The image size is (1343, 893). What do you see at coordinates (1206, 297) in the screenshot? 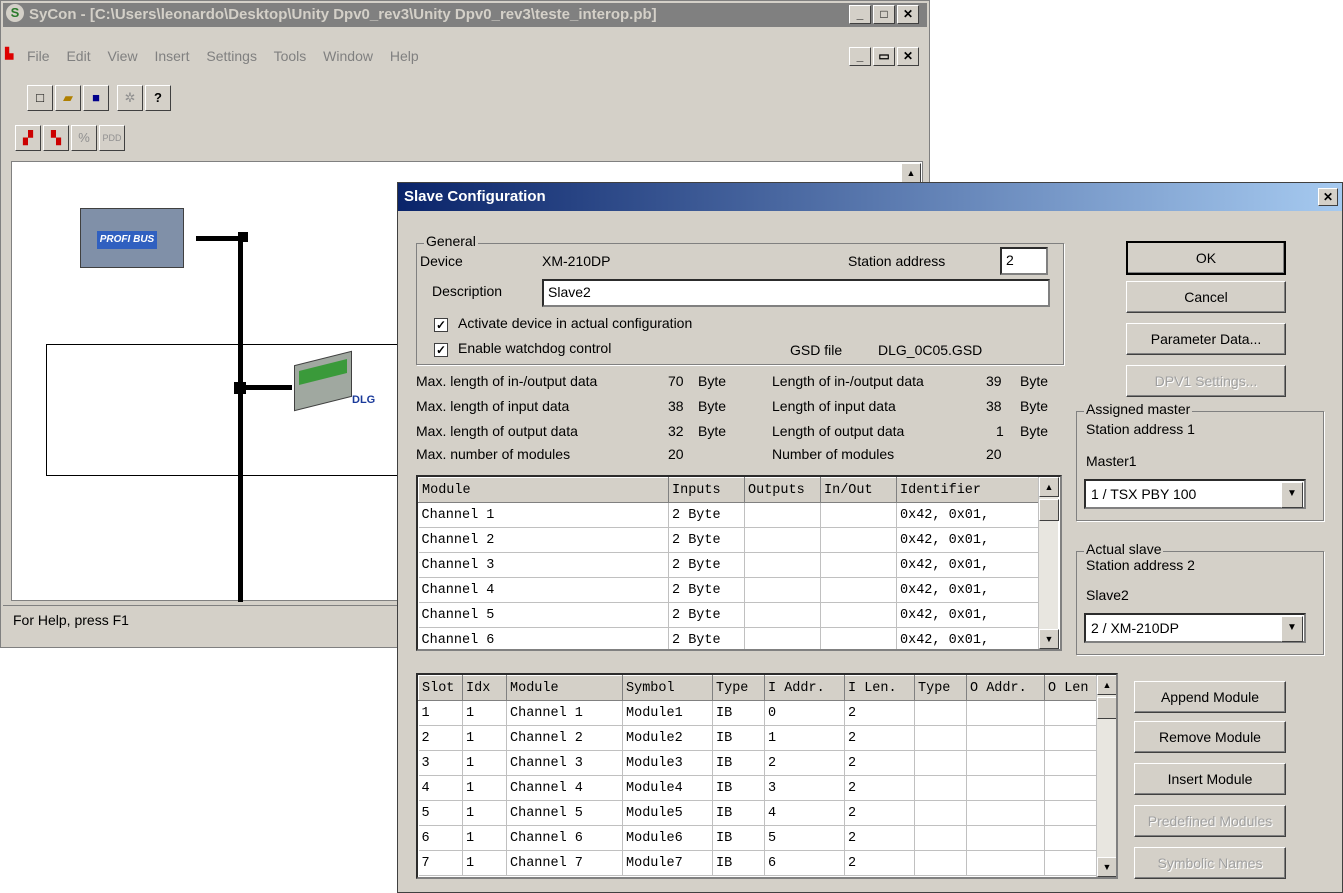
I see `cancel-button: Cancel` at bounding box center [1206, 297].